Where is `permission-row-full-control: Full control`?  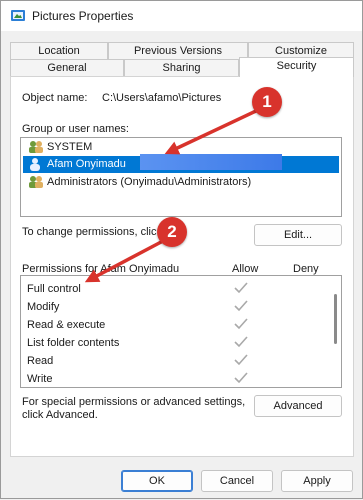 permission-row-full-control: Full control is located at coordinates (171, 289).